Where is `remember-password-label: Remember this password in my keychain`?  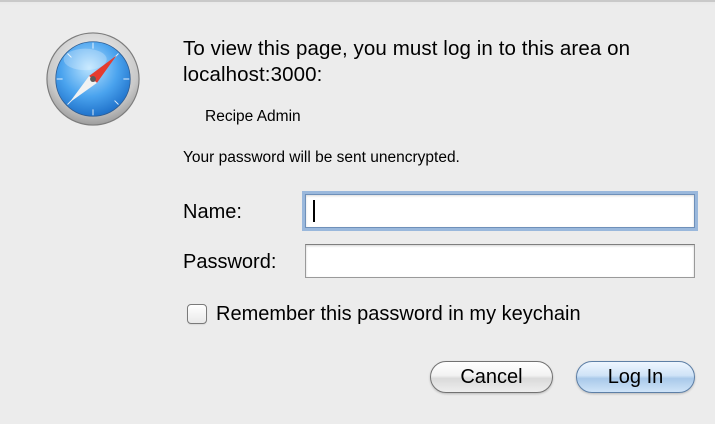
remember-password-label: Remember this password in my keychain is located at coordinates (398, 314).